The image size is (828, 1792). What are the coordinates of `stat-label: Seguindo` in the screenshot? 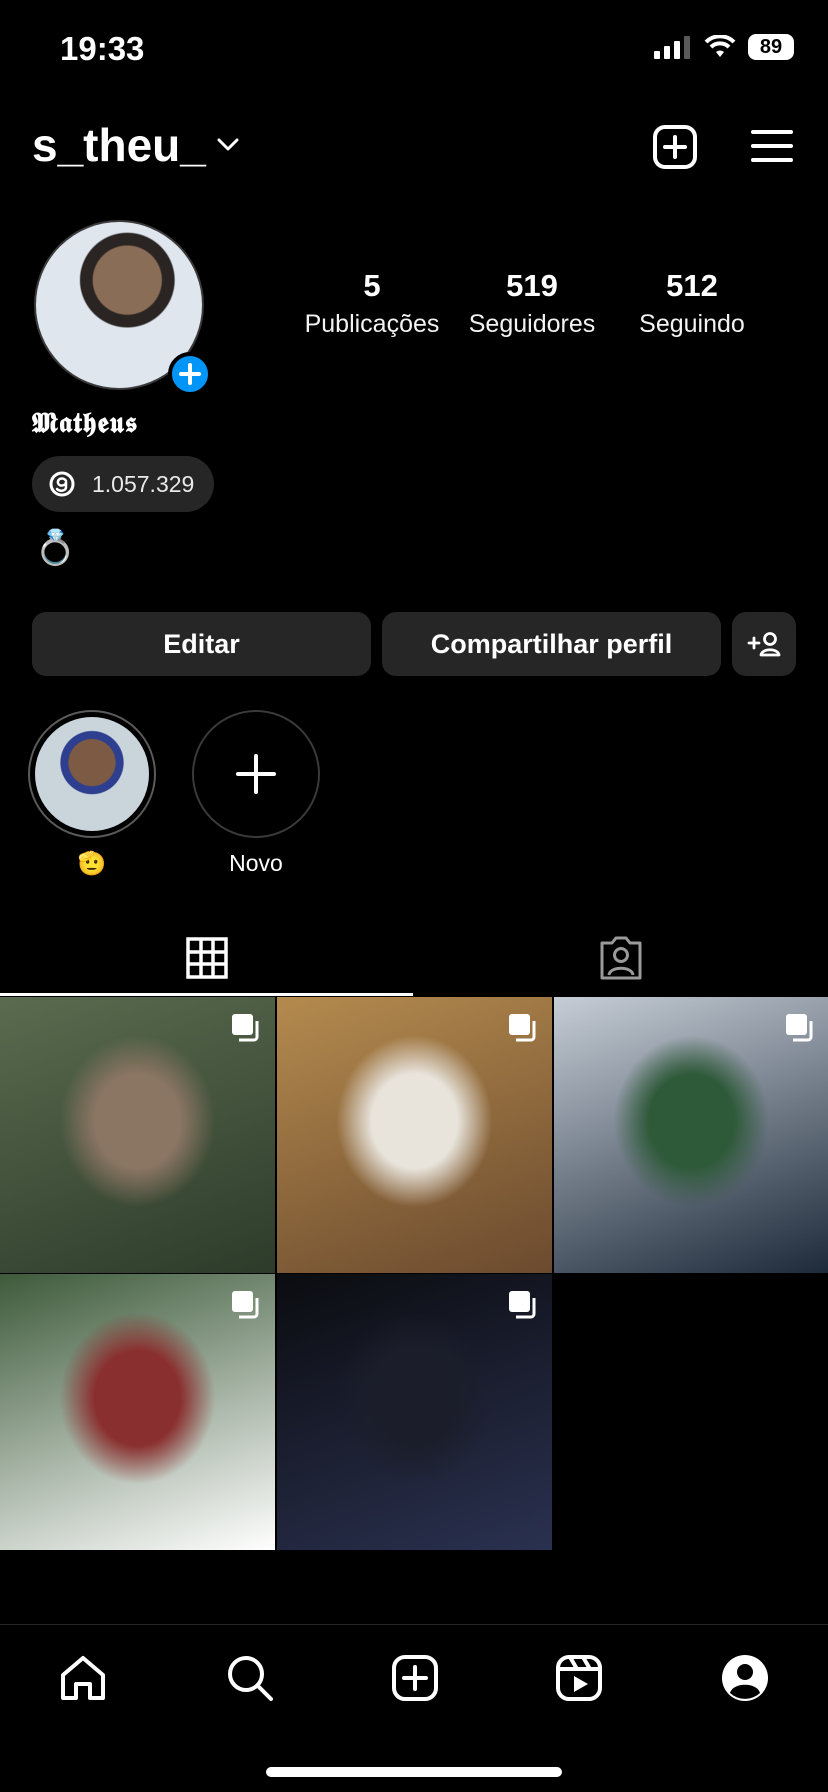 It's located at (692, 324).